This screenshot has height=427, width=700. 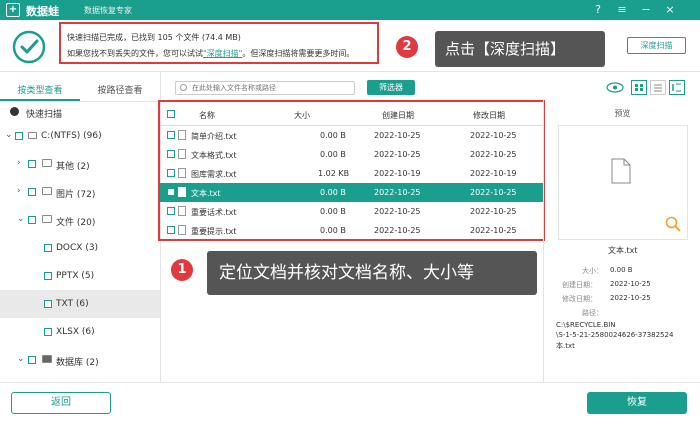 What do you see at coordinates (80, 112) in the screenshot?
I see `tree-item-quick-scan: 快速扫描` at bounding box center [80, 112].